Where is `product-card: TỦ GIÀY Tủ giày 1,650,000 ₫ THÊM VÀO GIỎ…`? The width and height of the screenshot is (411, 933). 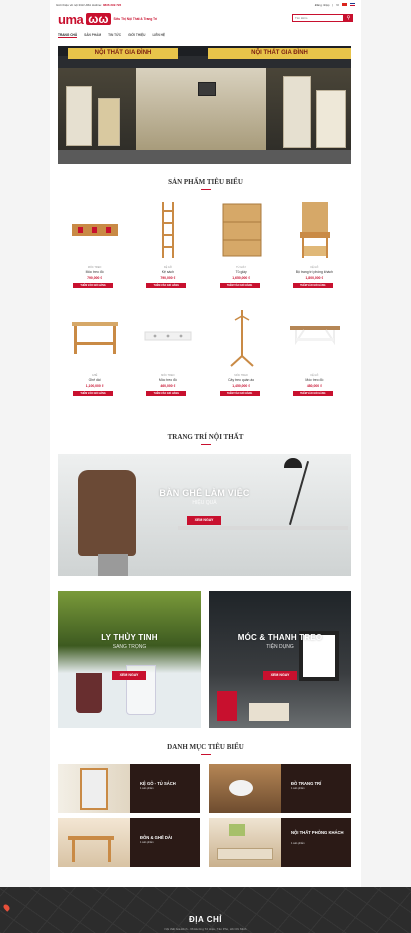
product-card: TỦ GIÀY Tủ giày 1,650,000 ₫ THÊM VÀO GIỎ… is located at coordinates (241, 254).